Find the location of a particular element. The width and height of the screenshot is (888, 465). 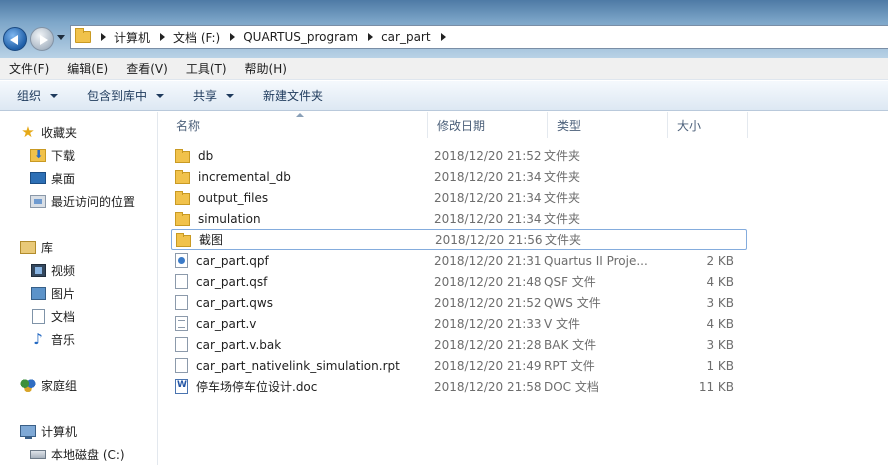

file-name: car_part.qpf is located at coordinates (232, 260).